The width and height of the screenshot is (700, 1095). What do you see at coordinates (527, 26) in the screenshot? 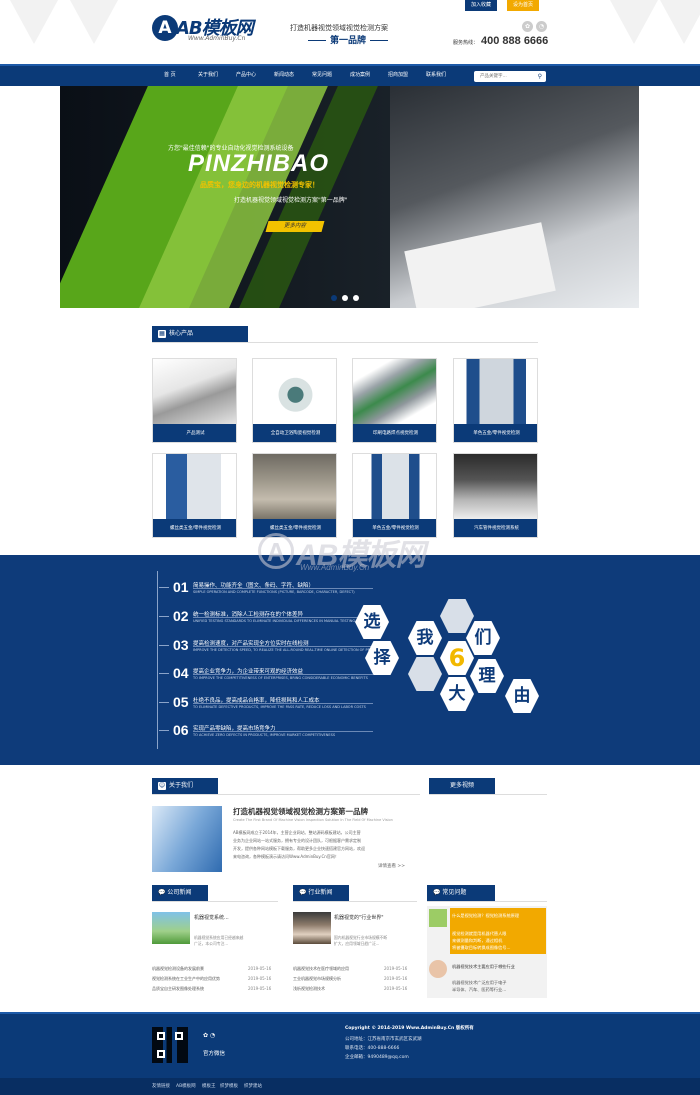
I see `weibo-icon: ✿` at bounding box center [527, 26].